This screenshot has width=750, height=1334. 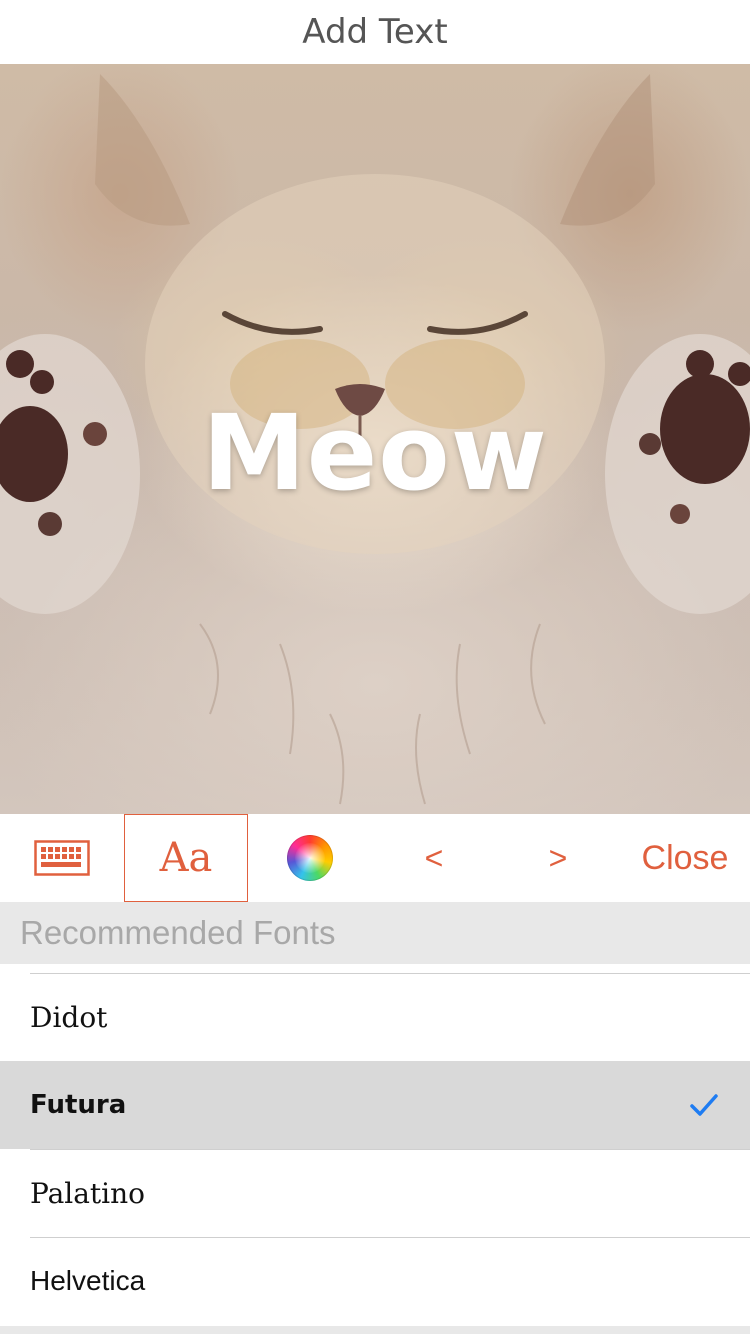 What do you see at coordinates (375, 1193) in the screenshot?
I see `font-row-palatino: Palatino` at bounding box center [375, 1193].